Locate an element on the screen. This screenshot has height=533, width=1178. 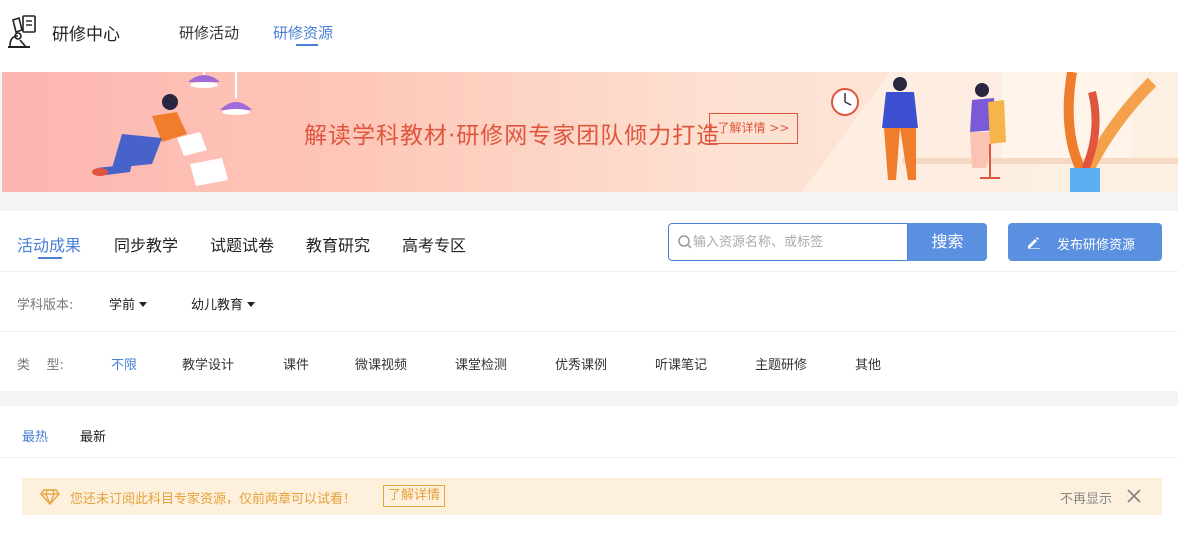
stage-dropdown: 学前 is located at coordinates (128, 303).